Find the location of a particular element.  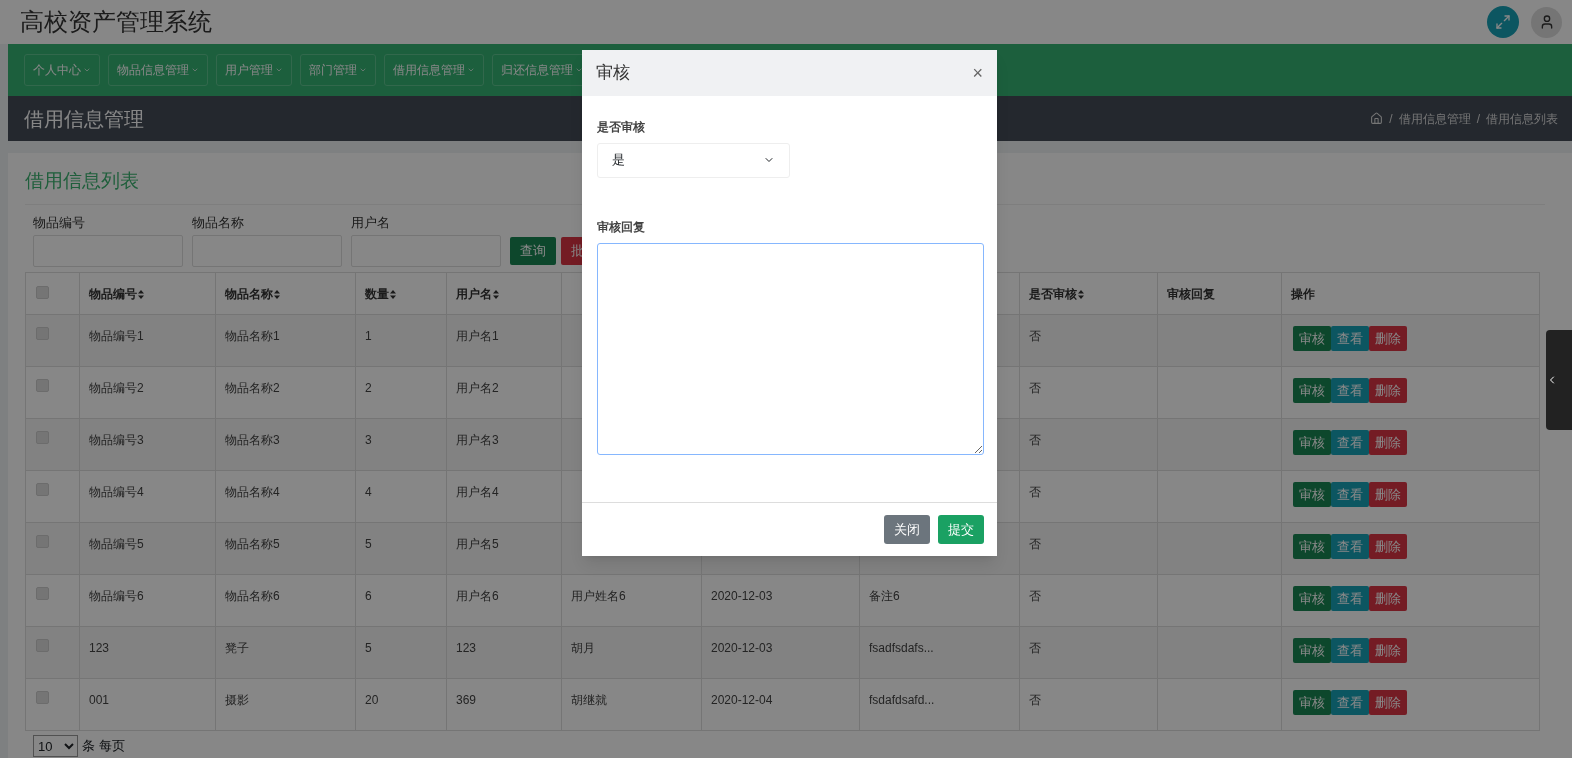

table-cell: 369 is located at coordinates (466, 700).